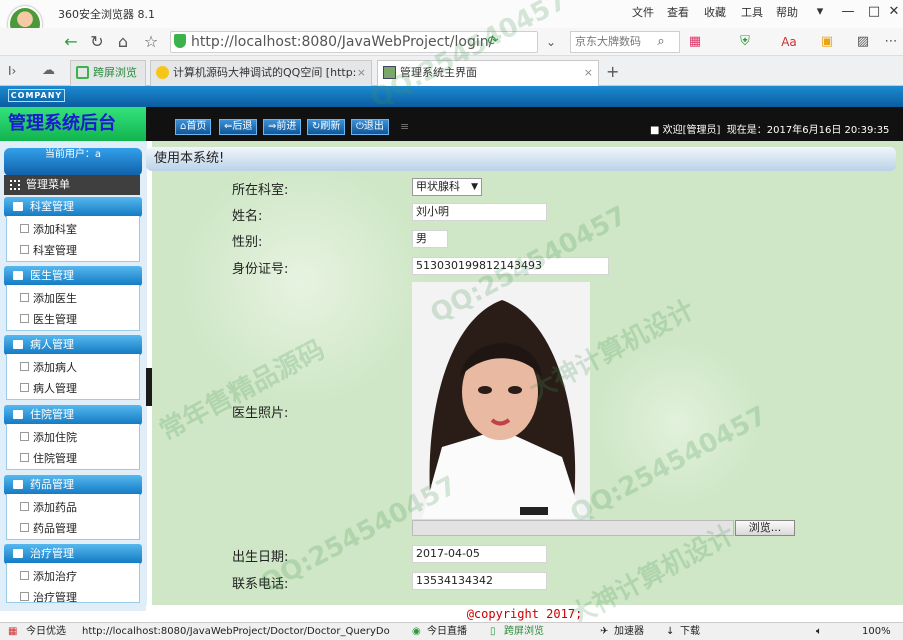  Describe the element at coordinates (820, 12) in the screenshot. I see `skin-icon: ▾` at that location.